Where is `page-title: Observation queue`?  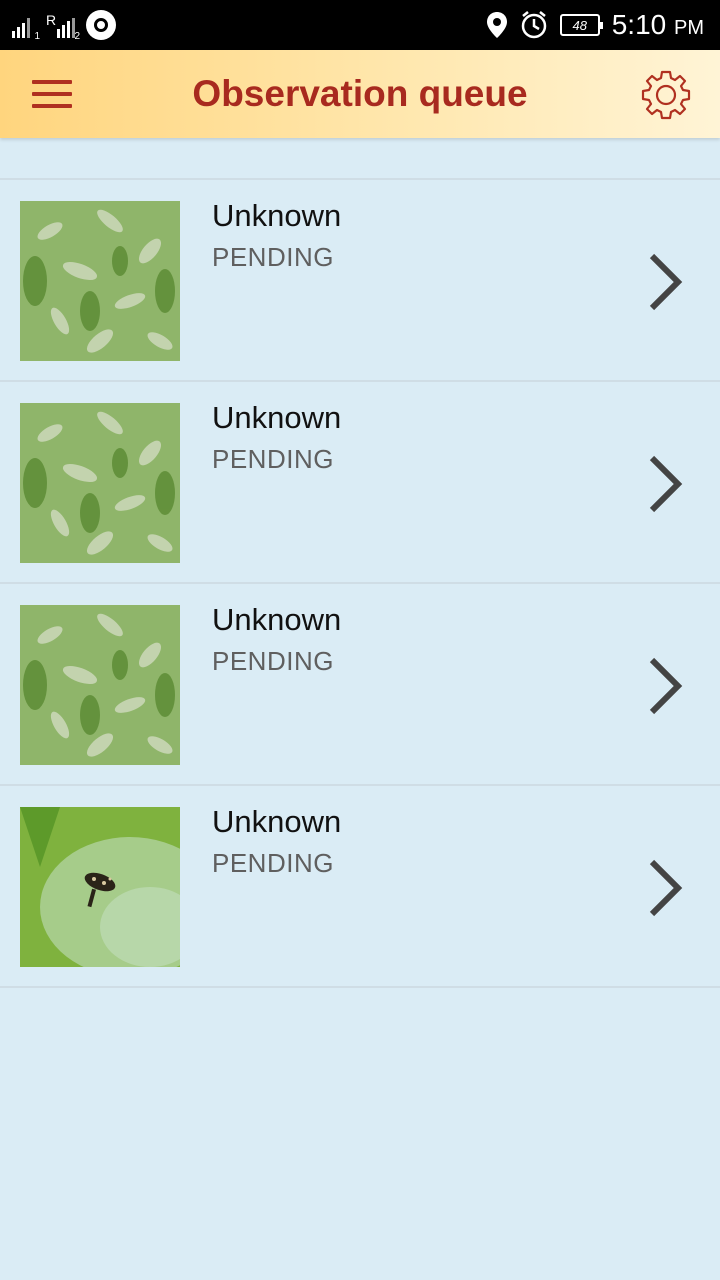 page-title: Observation queue is located at coordinates (360, 93).